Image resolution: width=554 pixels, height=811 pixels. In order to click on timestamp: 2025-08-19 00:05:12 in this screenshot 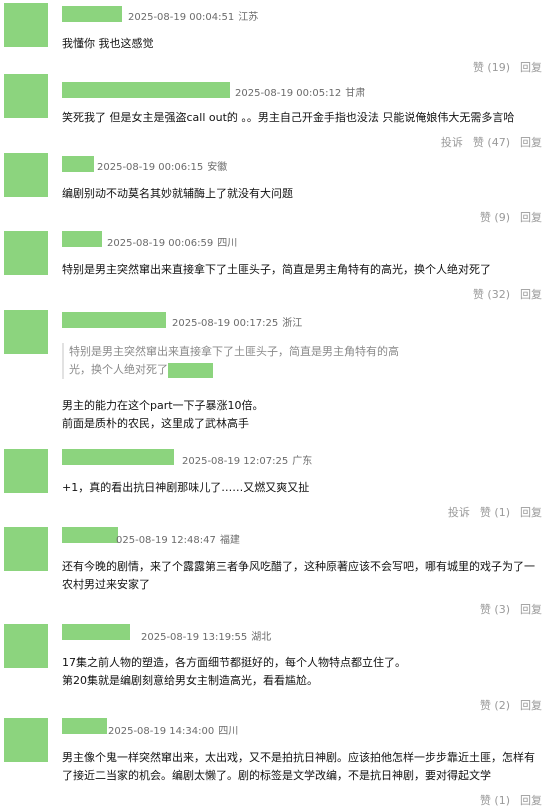, I will do `click(288, 93)`.